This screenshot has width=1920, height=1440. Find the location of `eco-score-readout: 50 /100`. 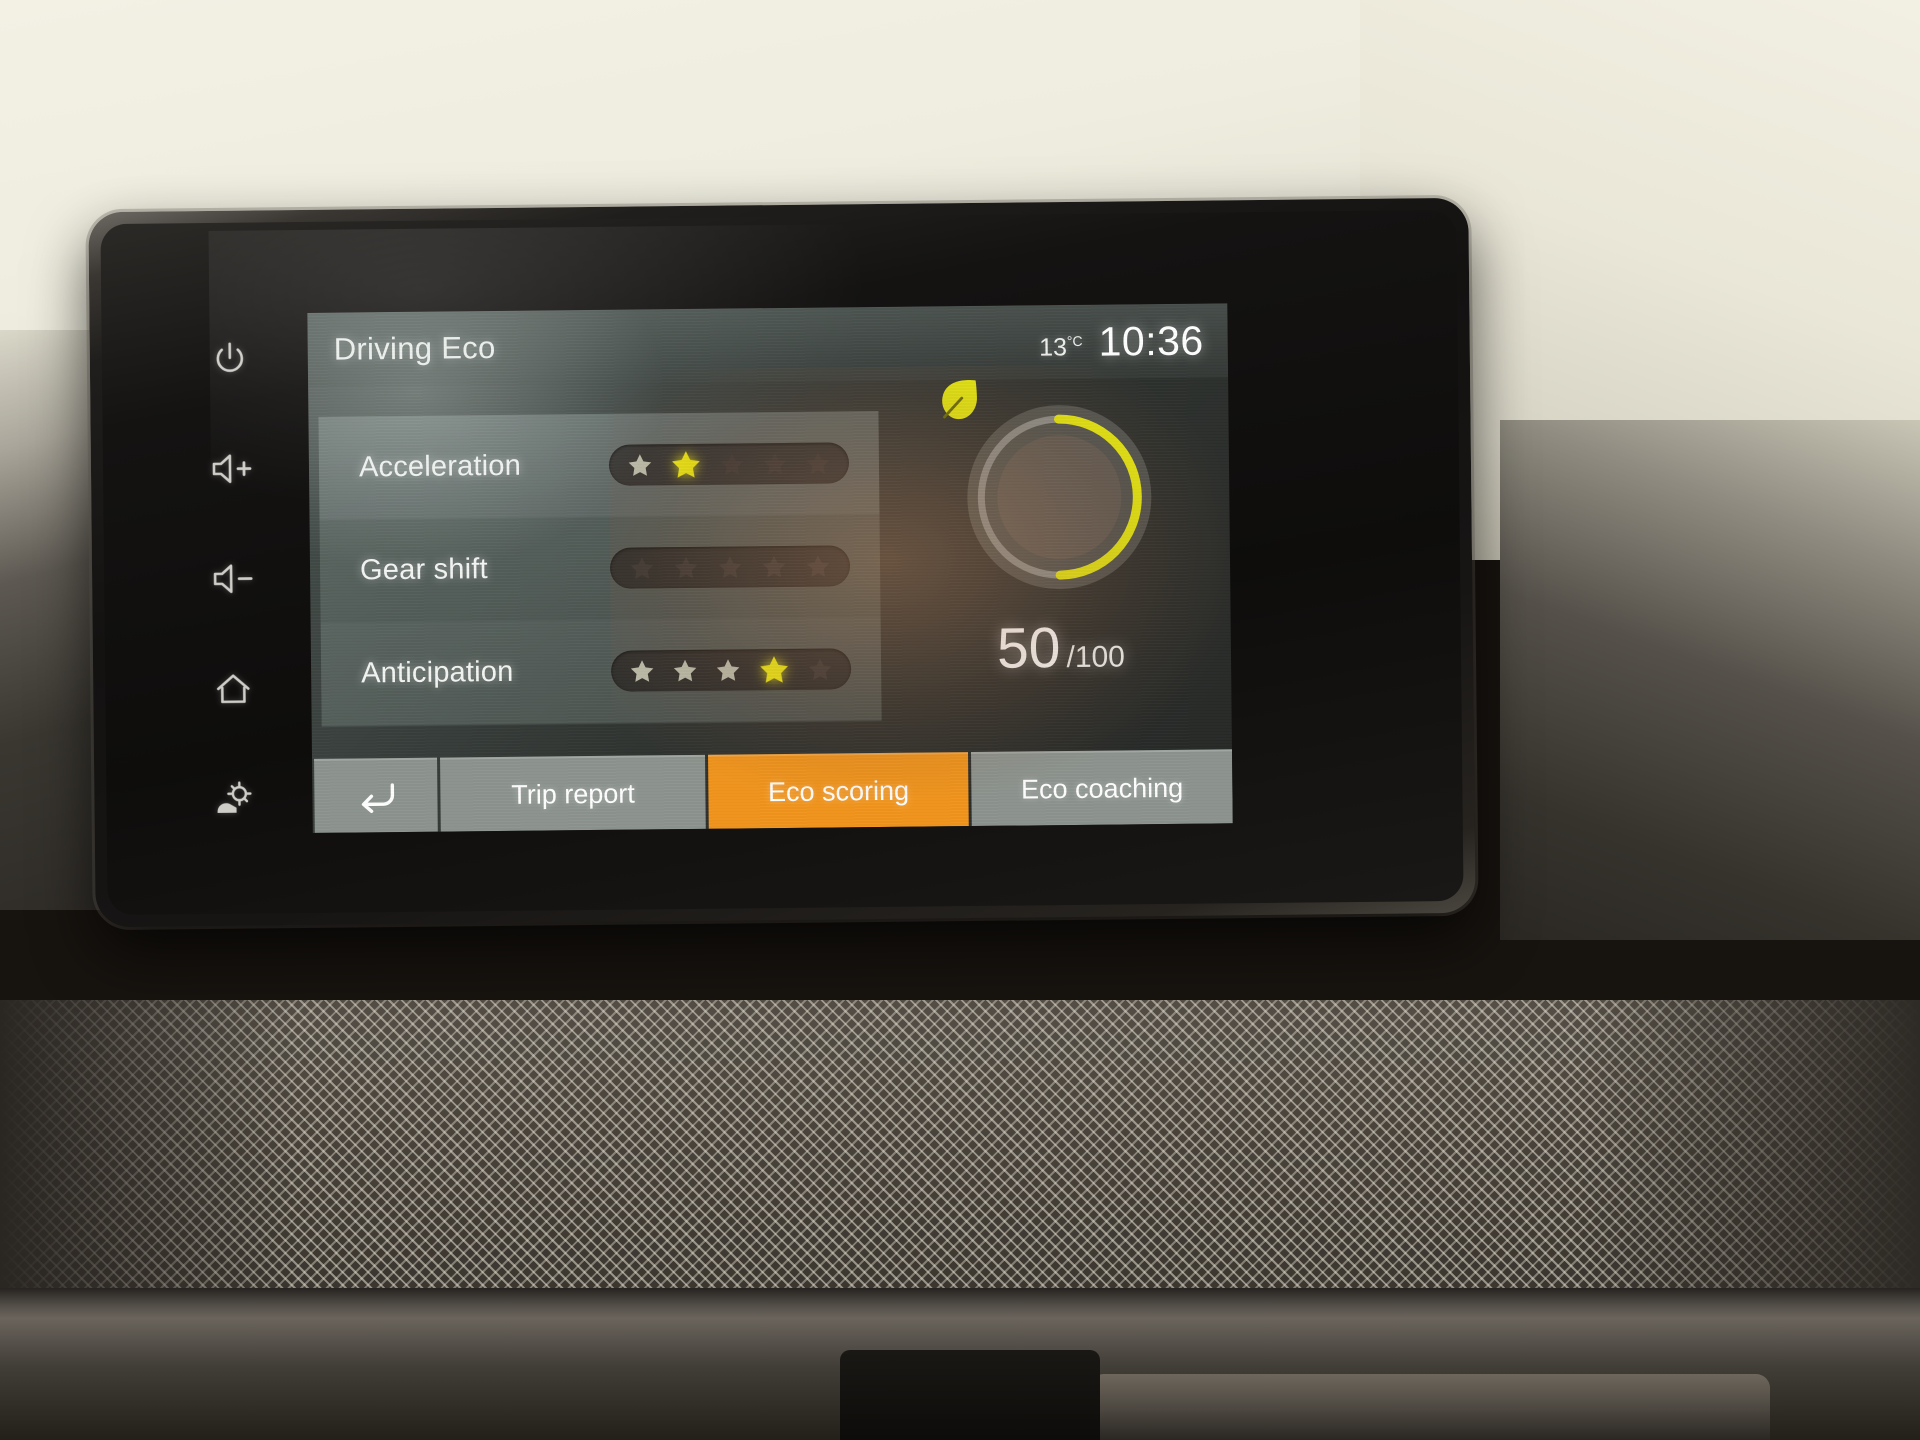

eco-score-readout: 50 /100 is located at coordinates (1061, 647).